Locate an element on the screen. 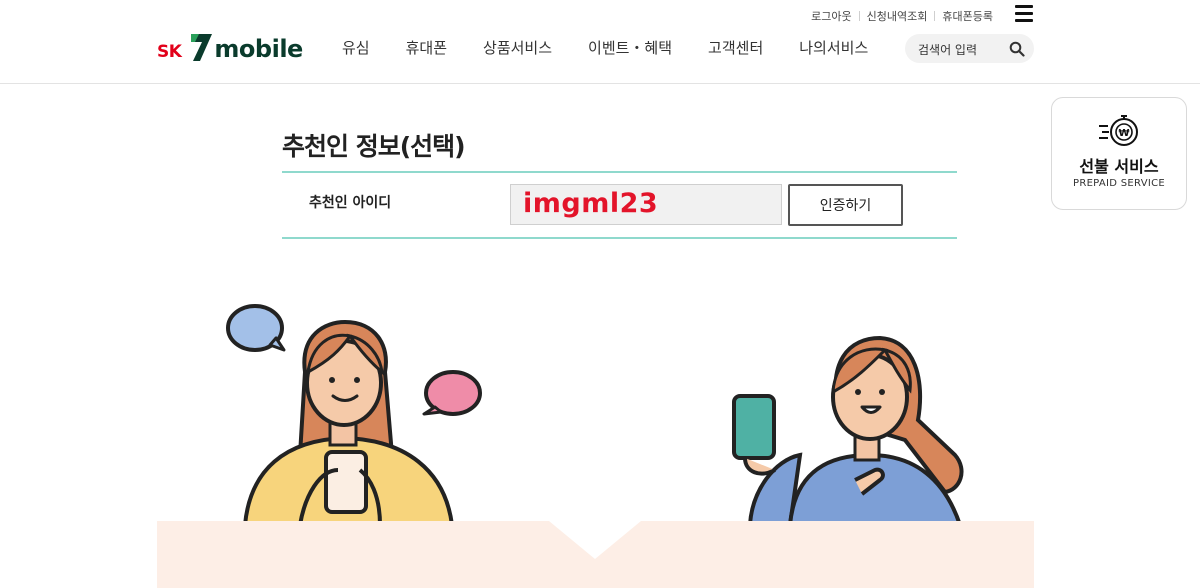 The height and width of the screenshot is (588, 1200). prepaid-coin-icon: ₩ is located at coordinates (1118, 130).